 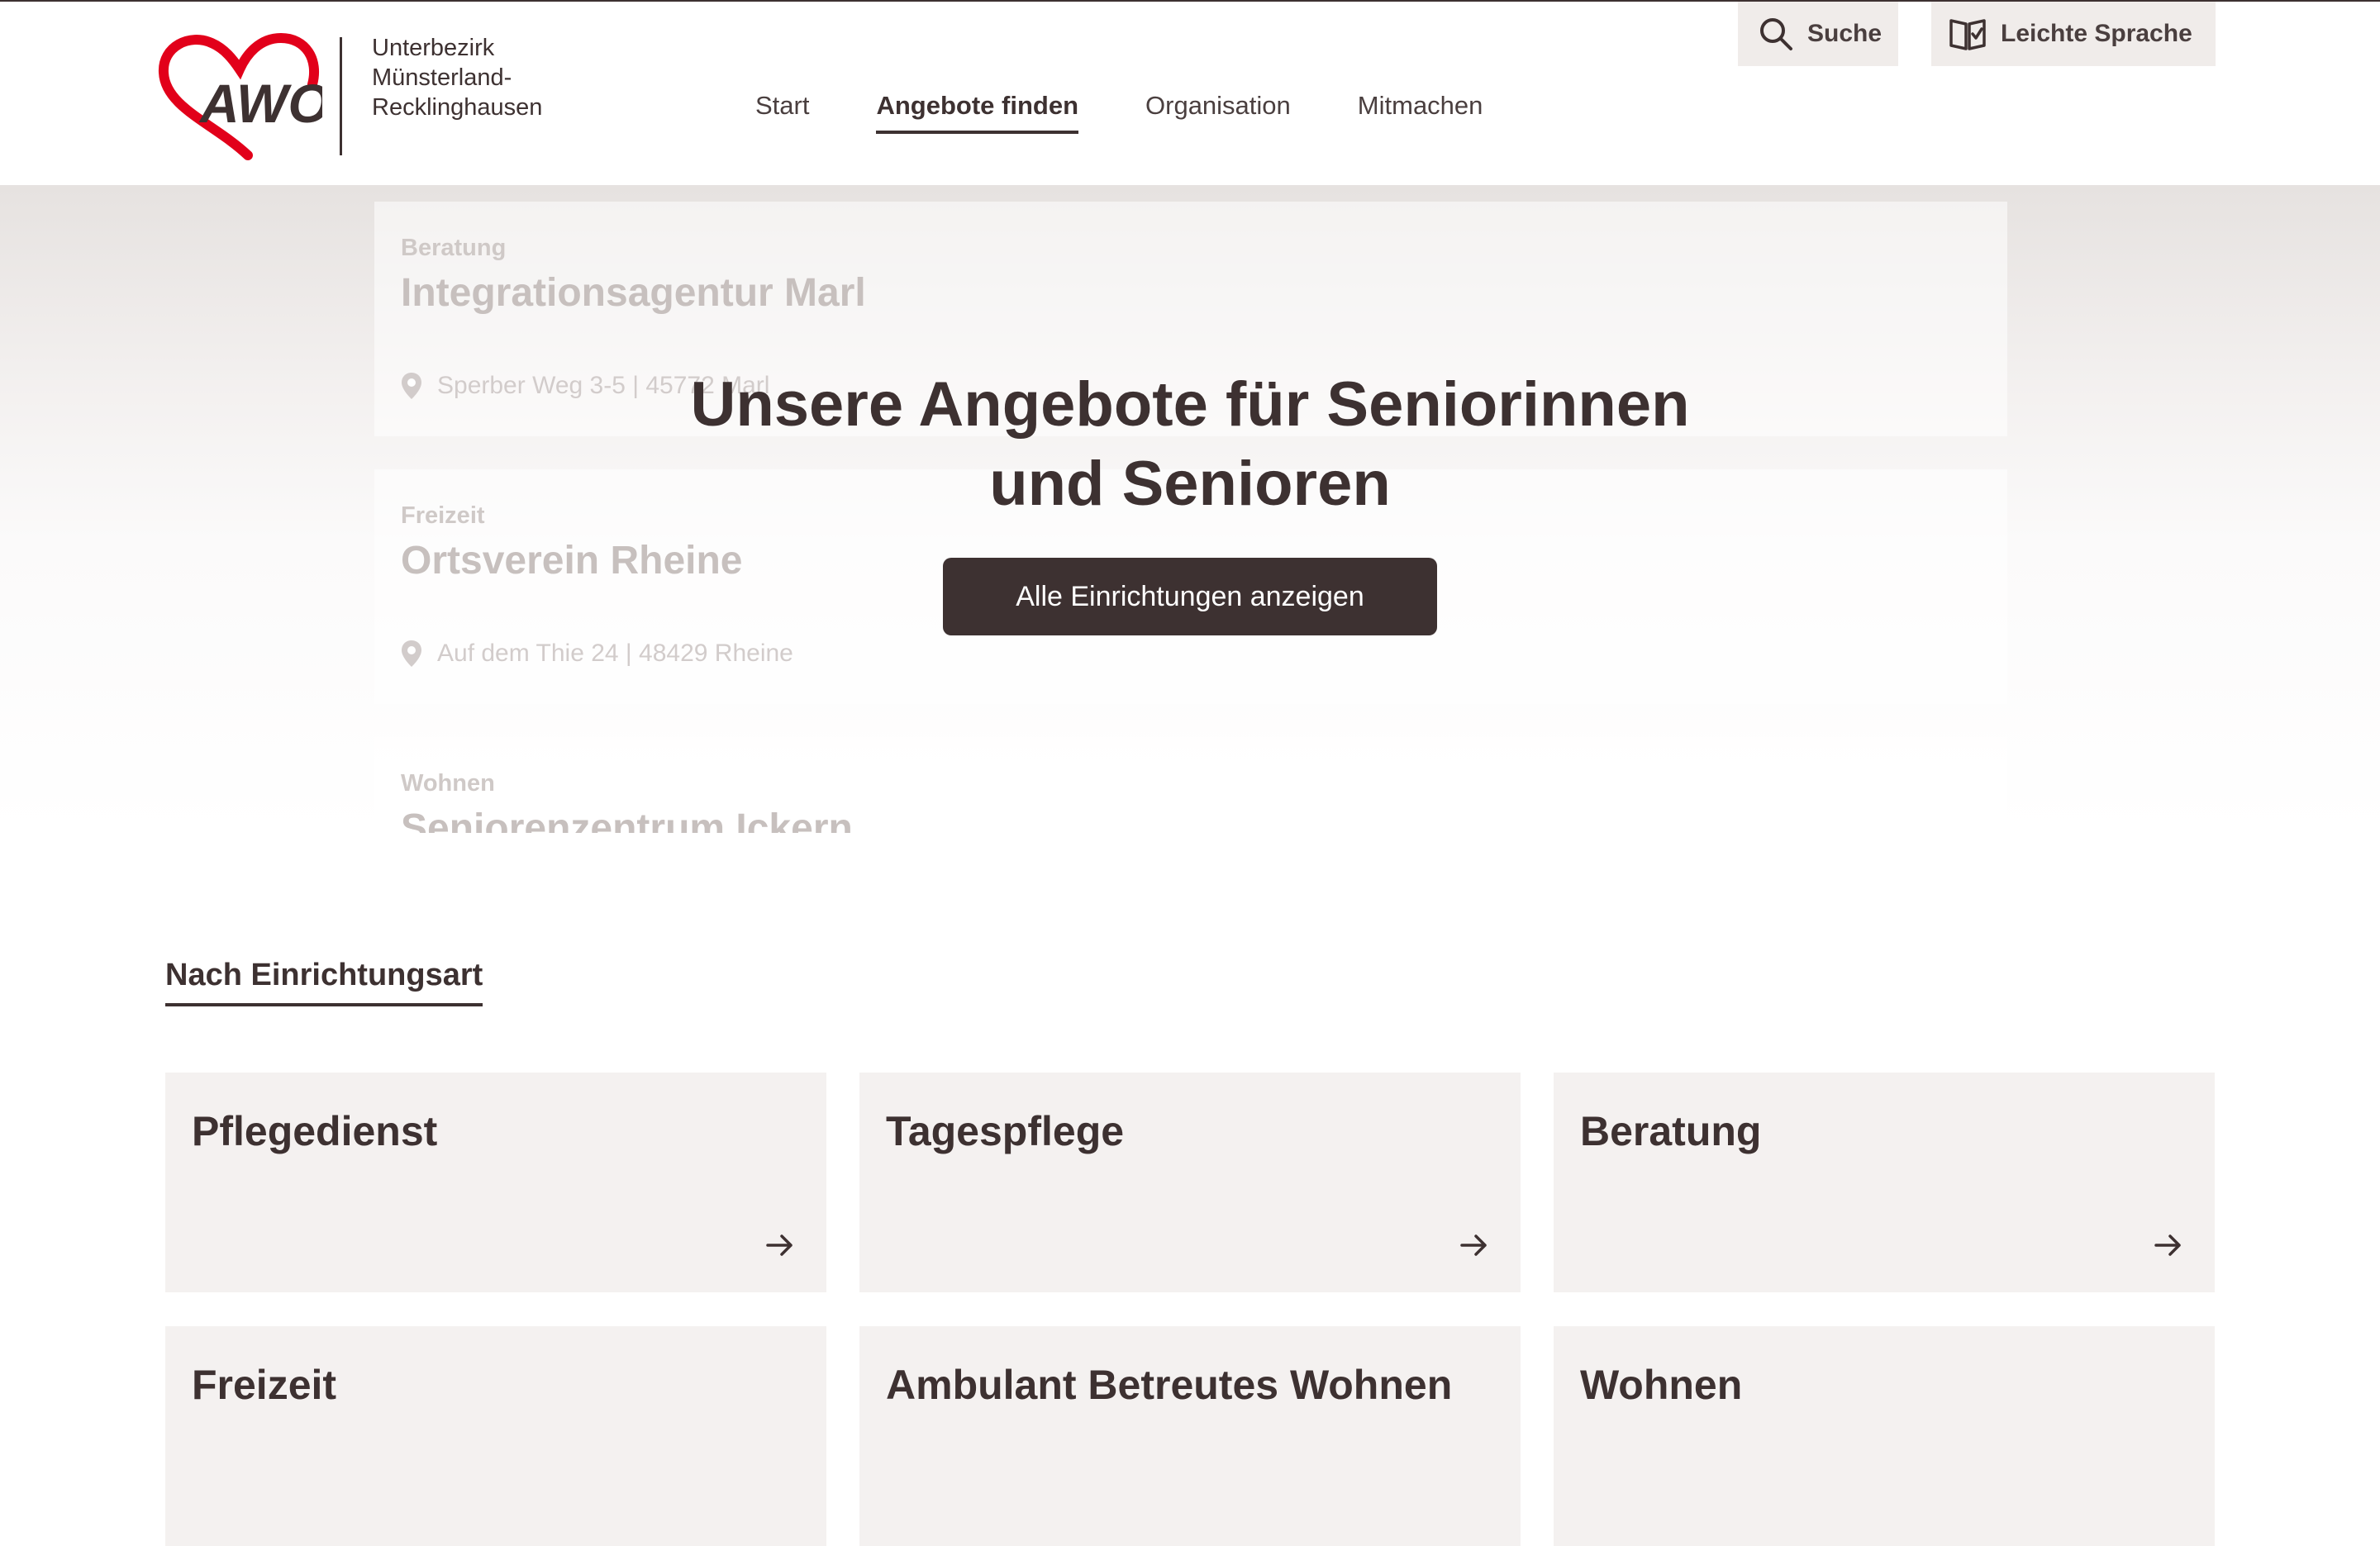 I want to click on card-address: Auf dem Thie 24 | 48429 Rheine, so click(x=597, y=654).